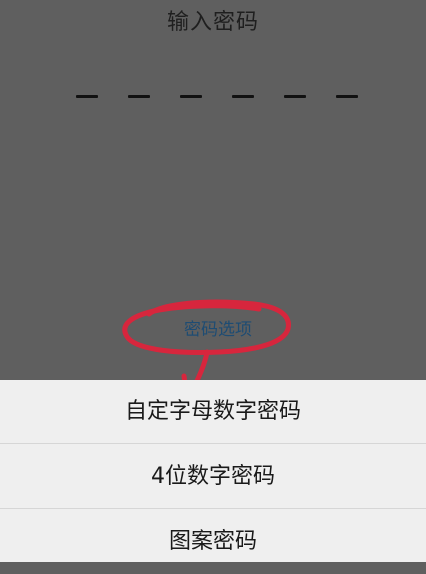 This screenshot has height=574, width=426. I want to click on page-title: 输入密码, so click(212, 22).